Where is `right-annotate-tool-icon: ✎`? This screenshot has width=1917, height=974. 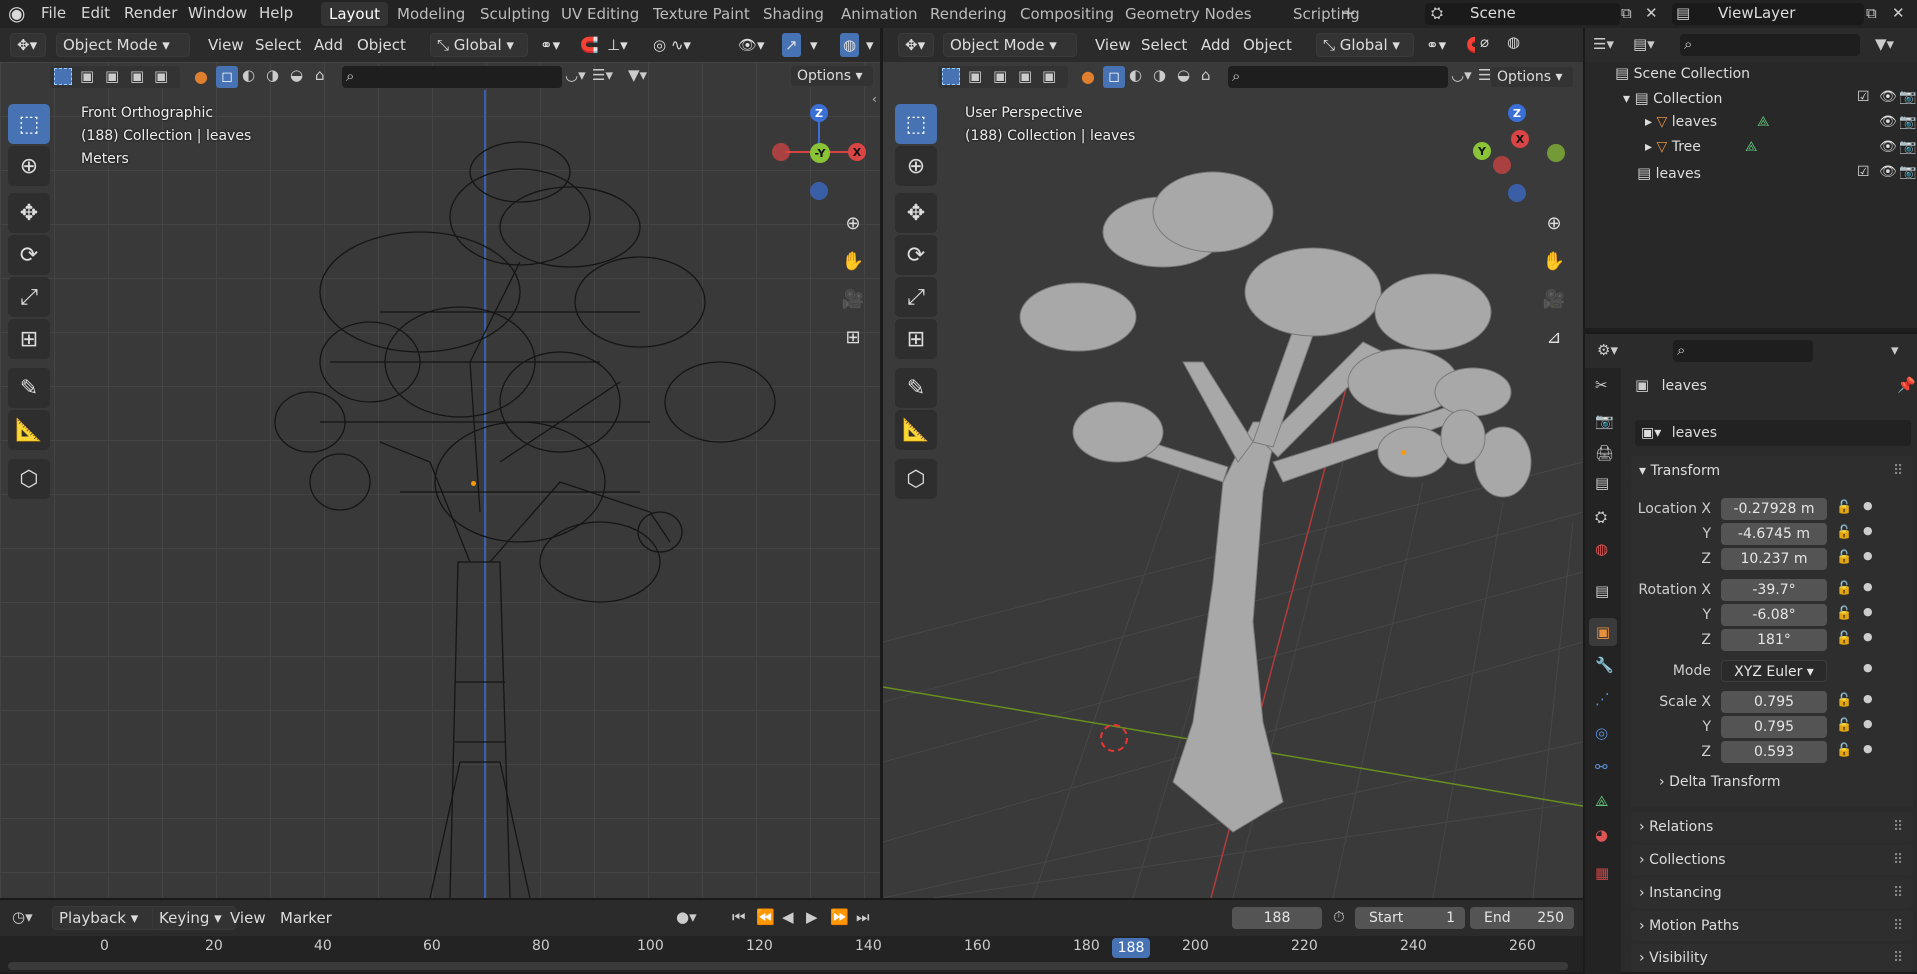 right-annotate-tool-icon: ✎ is located at coordinates (916, 388).